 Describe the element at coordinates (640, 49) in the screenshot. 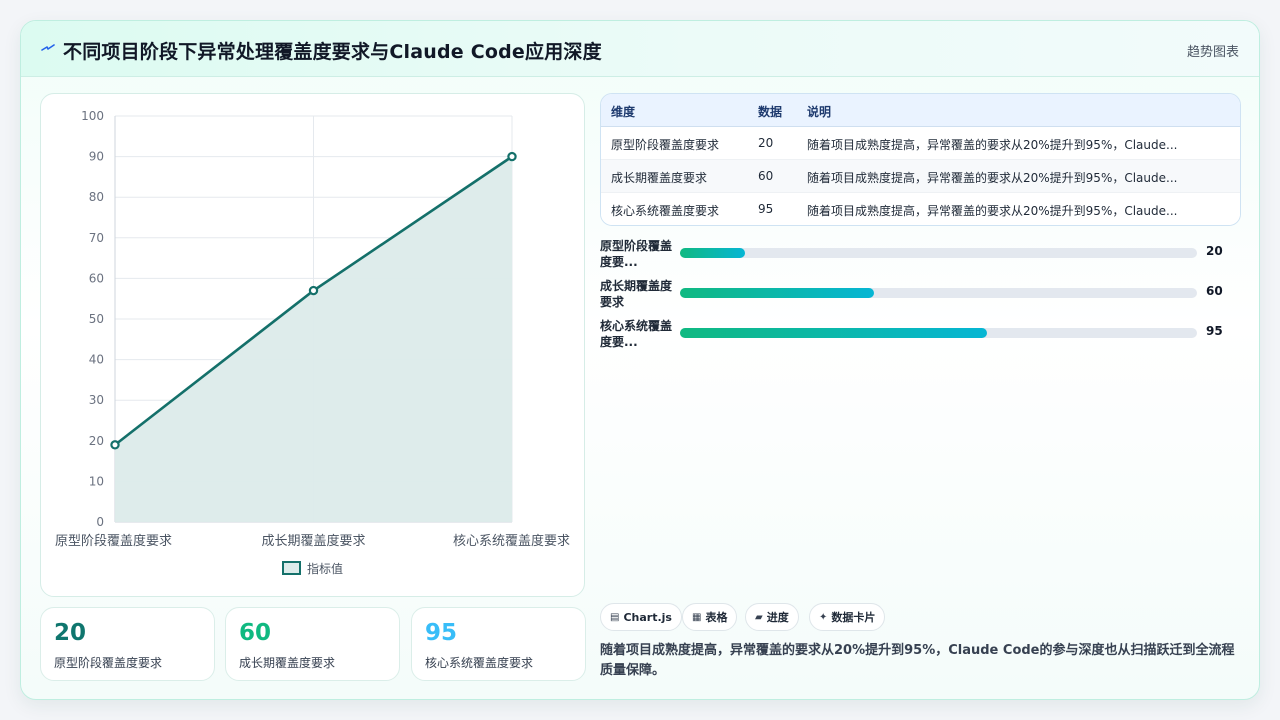

I see `card-header: 不同项目阶段下异常处理覆盖度要求与Claude Code应用深度 趋势图表` at that location.